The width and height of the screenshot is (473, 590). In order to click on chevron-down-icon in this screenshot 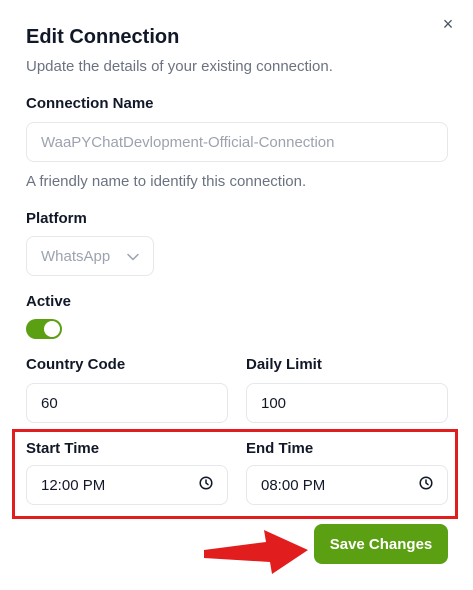, I will do `click(133, 256)`.